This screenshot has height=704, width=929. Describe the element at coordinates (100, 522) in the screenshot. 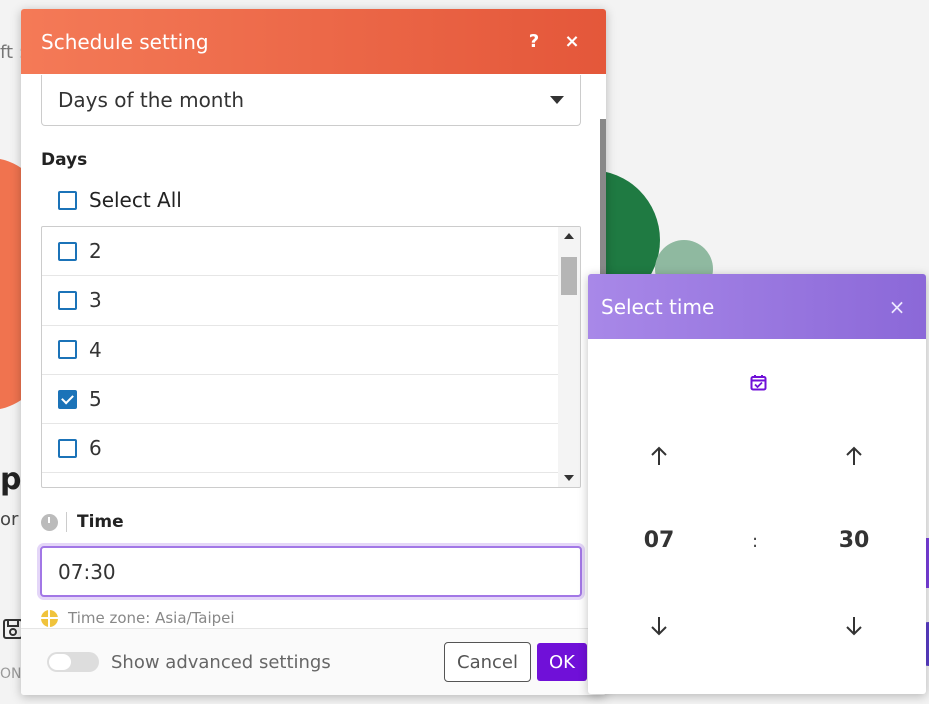

I see `time-label: Time` at that location.